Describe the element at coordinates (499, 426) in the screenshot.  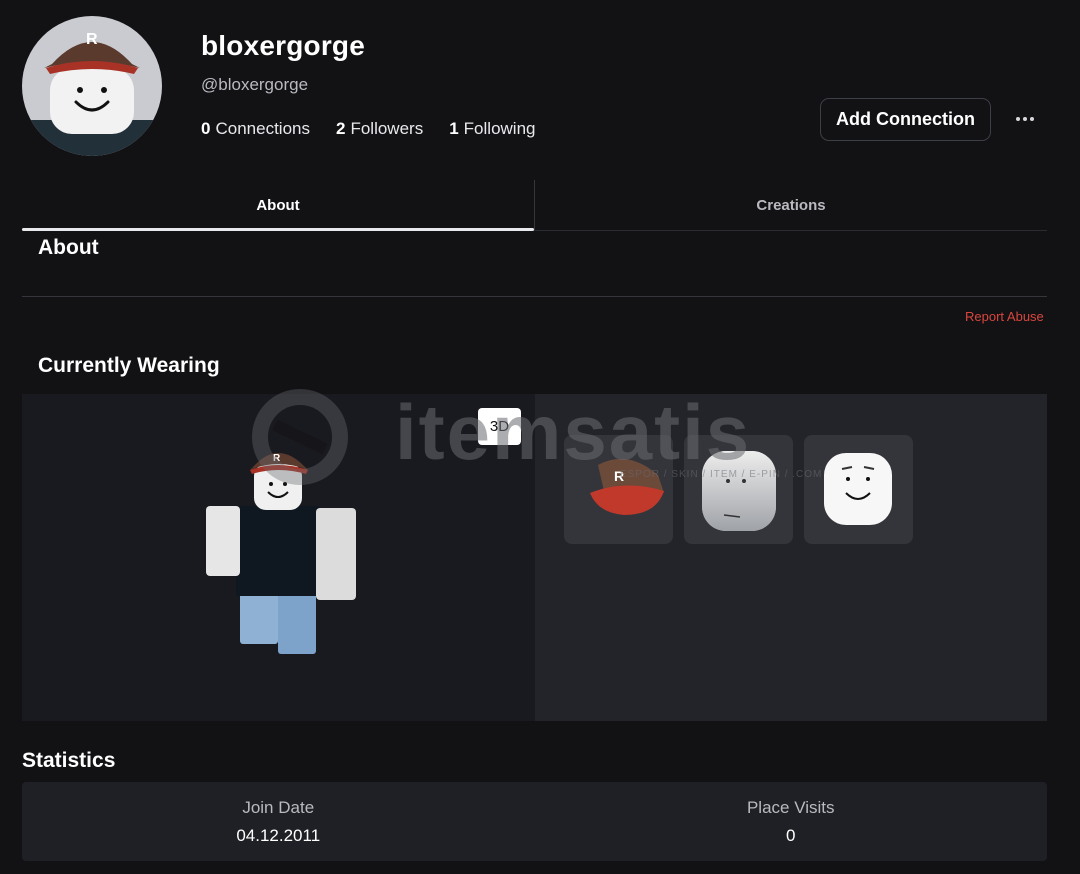
I see `toggle-3d-button: 3D` at that location.